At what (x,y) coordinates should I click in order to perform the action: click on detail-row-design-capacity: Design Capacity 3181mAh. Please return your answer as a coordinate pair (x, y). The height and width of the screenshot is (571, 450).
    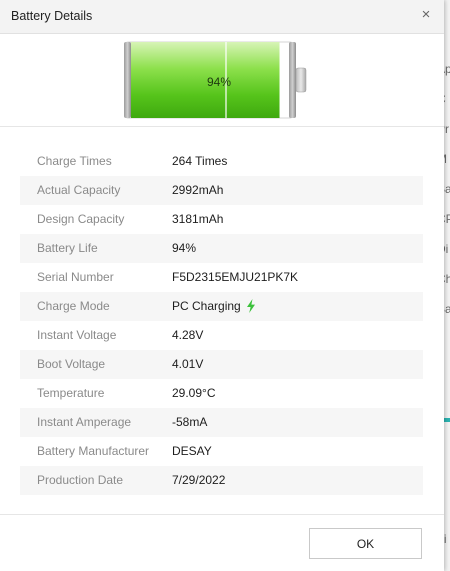
    Looking at the image, I should click on (221, 219).